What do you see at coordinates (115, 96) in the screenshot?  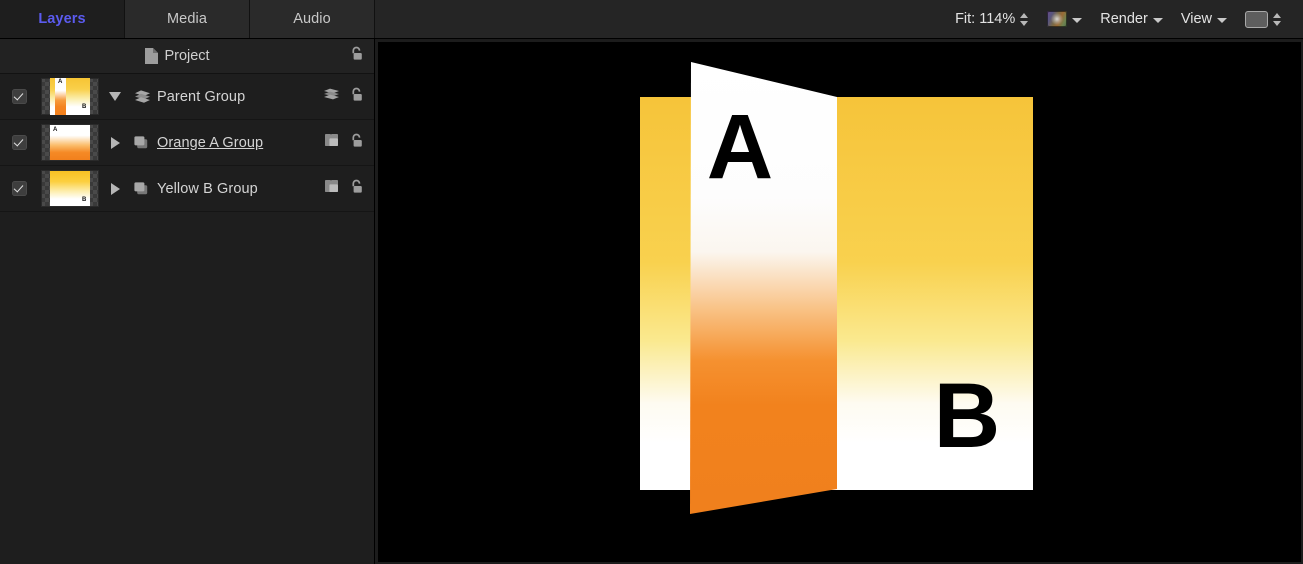 I see `disclosure-triangle-down-icon` at bounding box center [115, 96].